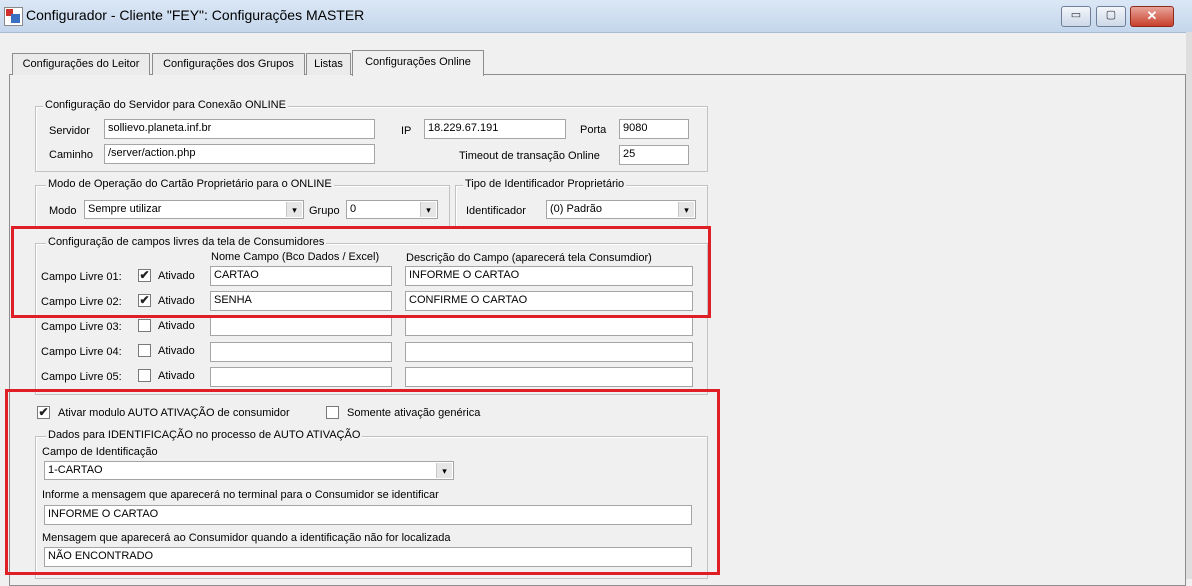 This screenshot has height=586, width=1192. I want to click on campo-livre-04-checkbox, so click(144, 350).